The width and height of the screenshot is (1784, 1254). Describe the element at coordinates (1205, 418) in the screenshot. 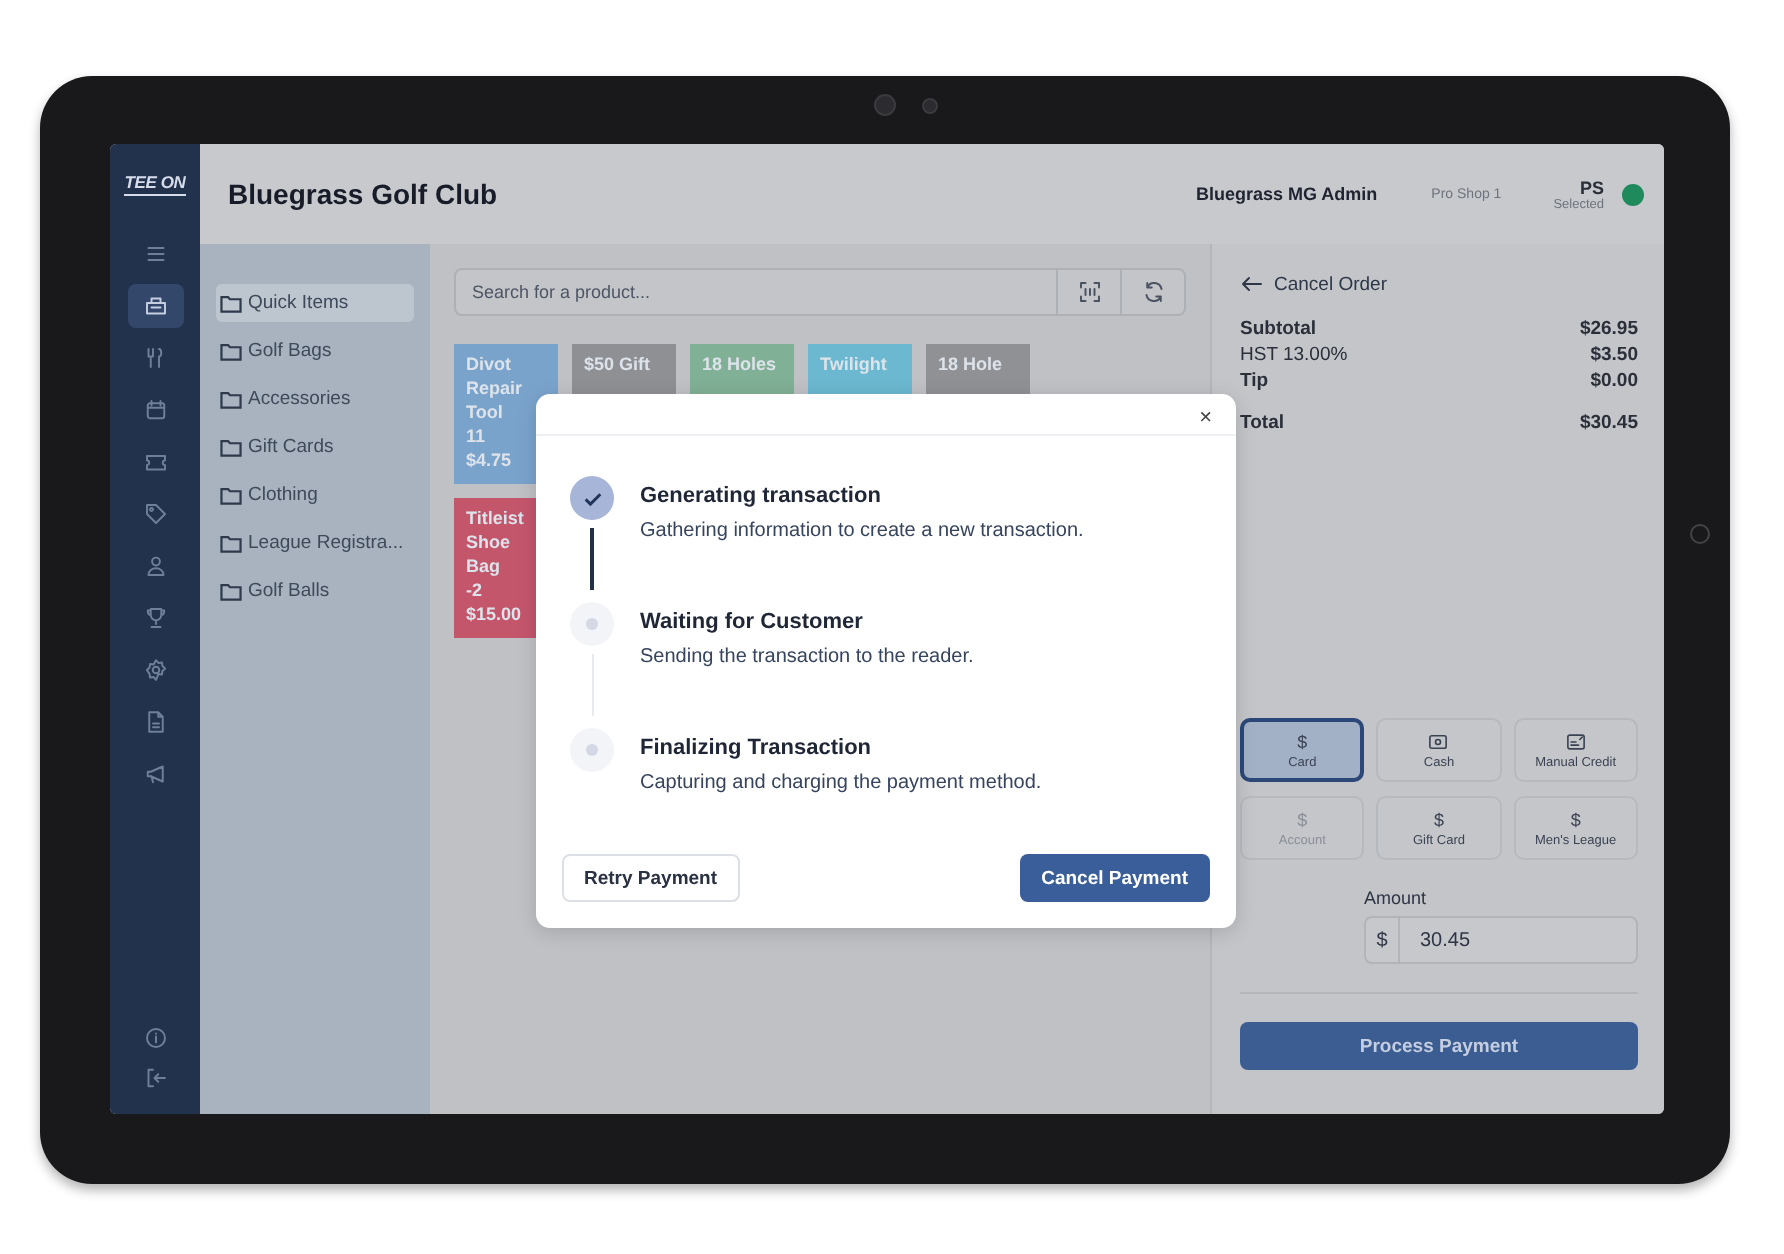

I see `close-button: ×` at that location.